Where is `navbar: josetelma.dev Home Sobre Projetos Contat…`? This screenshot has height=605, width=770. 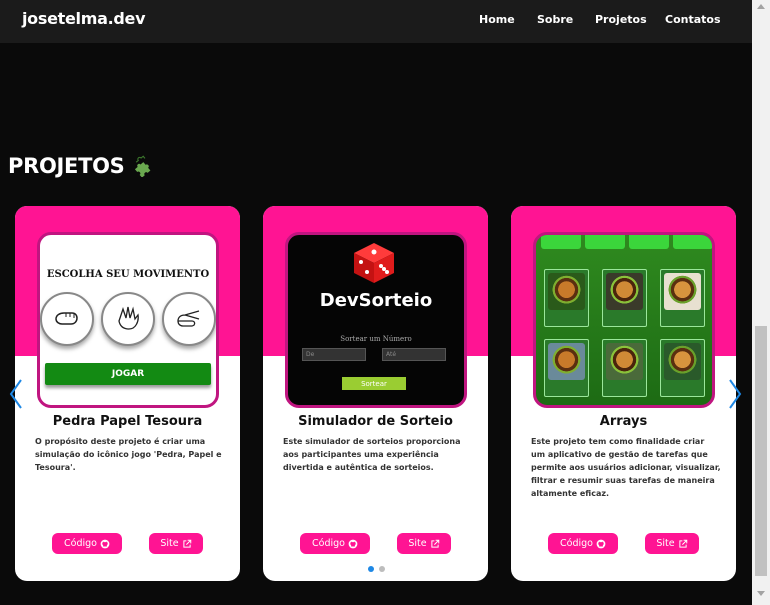
navbar: josetelma.dev Home Sobre Projetos Contat… is located at coordinates (376, 21).